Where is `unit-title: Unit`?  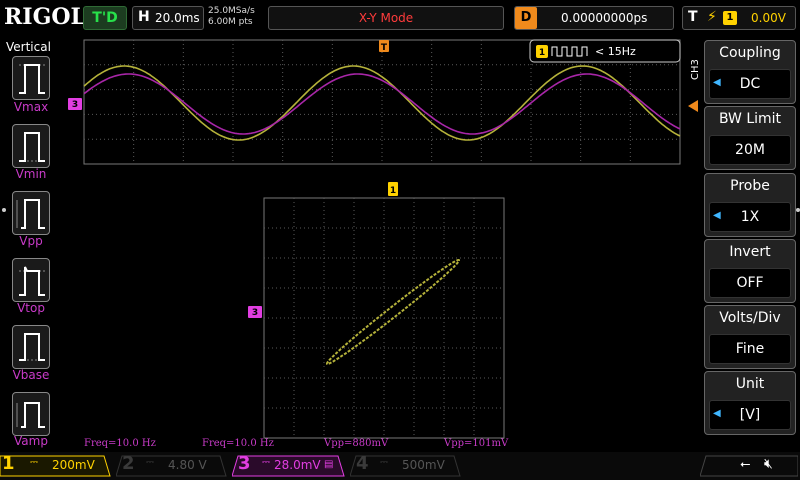 unit-title: Unit is located at coordinates (750, 384).